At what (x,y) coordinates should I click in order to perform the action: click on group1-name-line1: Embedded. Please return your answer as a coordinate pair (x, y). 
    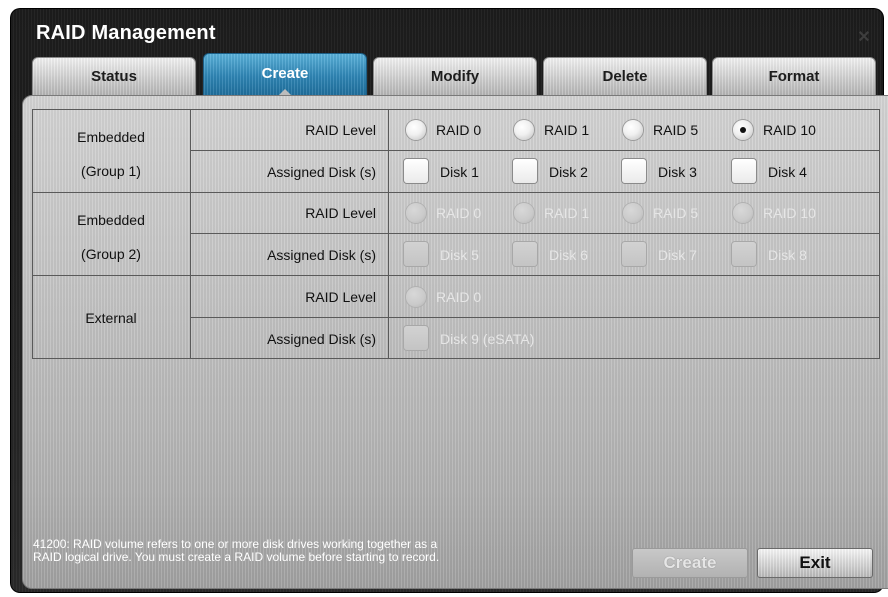
    Looking at the image, I should click on (111, 137).